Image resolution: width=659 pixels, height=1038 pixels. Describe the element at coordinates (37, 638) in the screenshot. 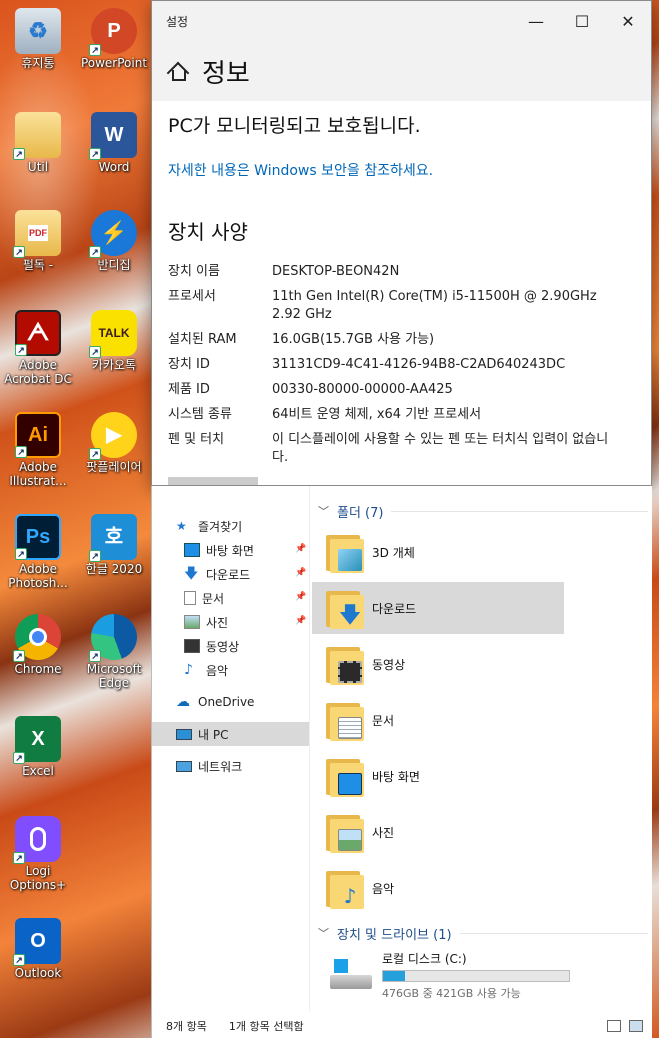

I see `chrome-icon: ↗` at that location.